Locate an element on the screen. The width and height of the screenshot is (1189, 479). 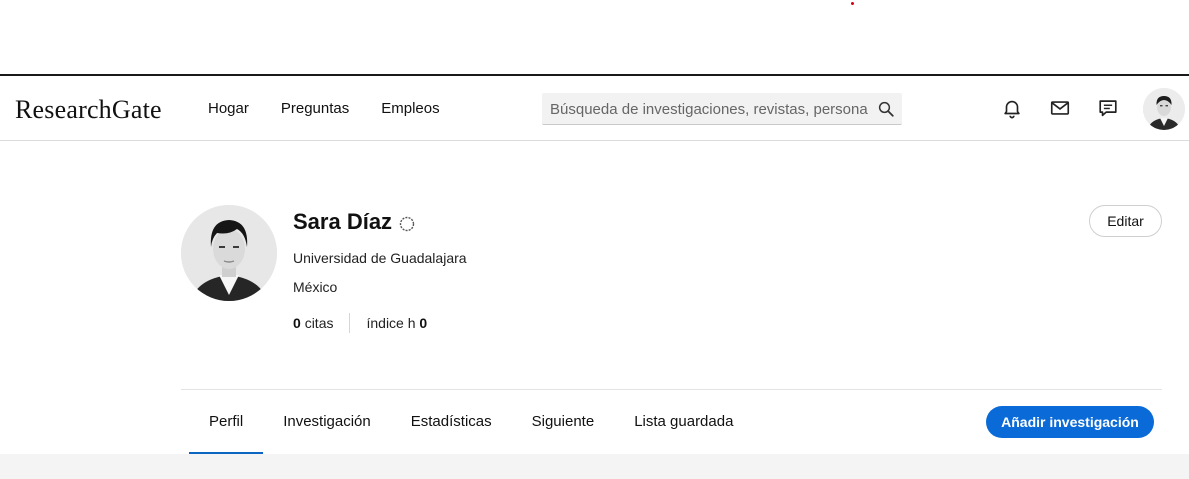
hindex-stat: índice h 0 is located at coordinates (396, 323).